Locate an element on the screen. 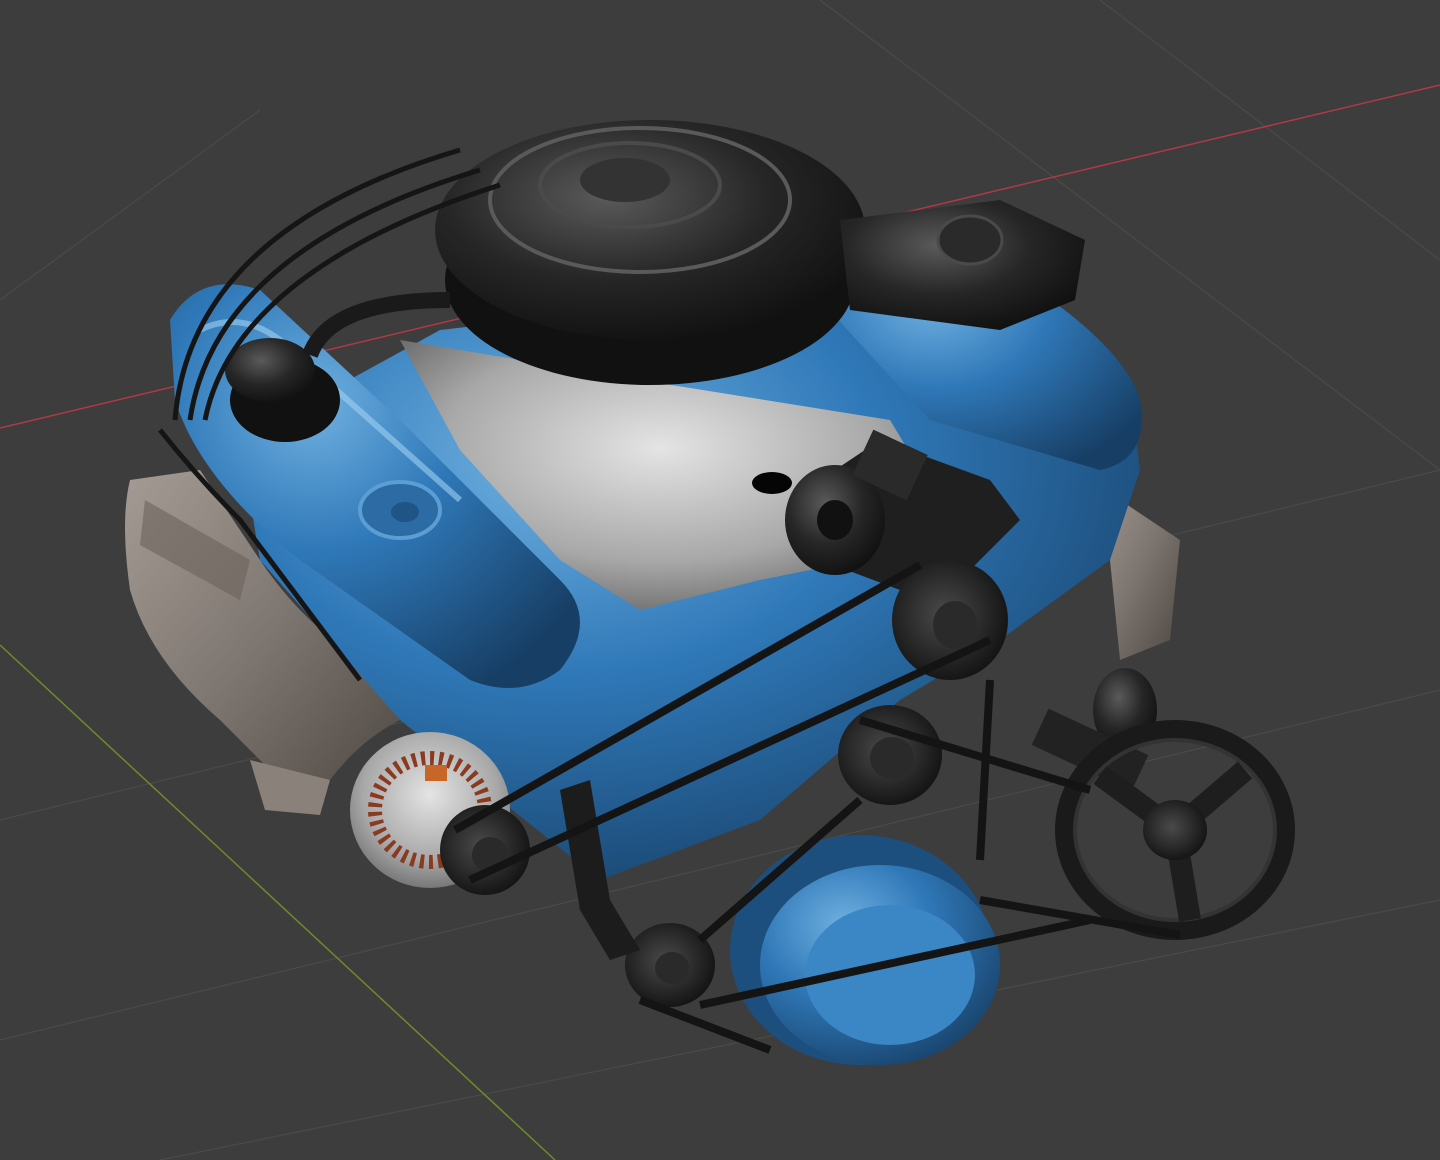 This screenshot has width=1440, height=1160. water-pump-pulley is located at coordinates (890, 755).